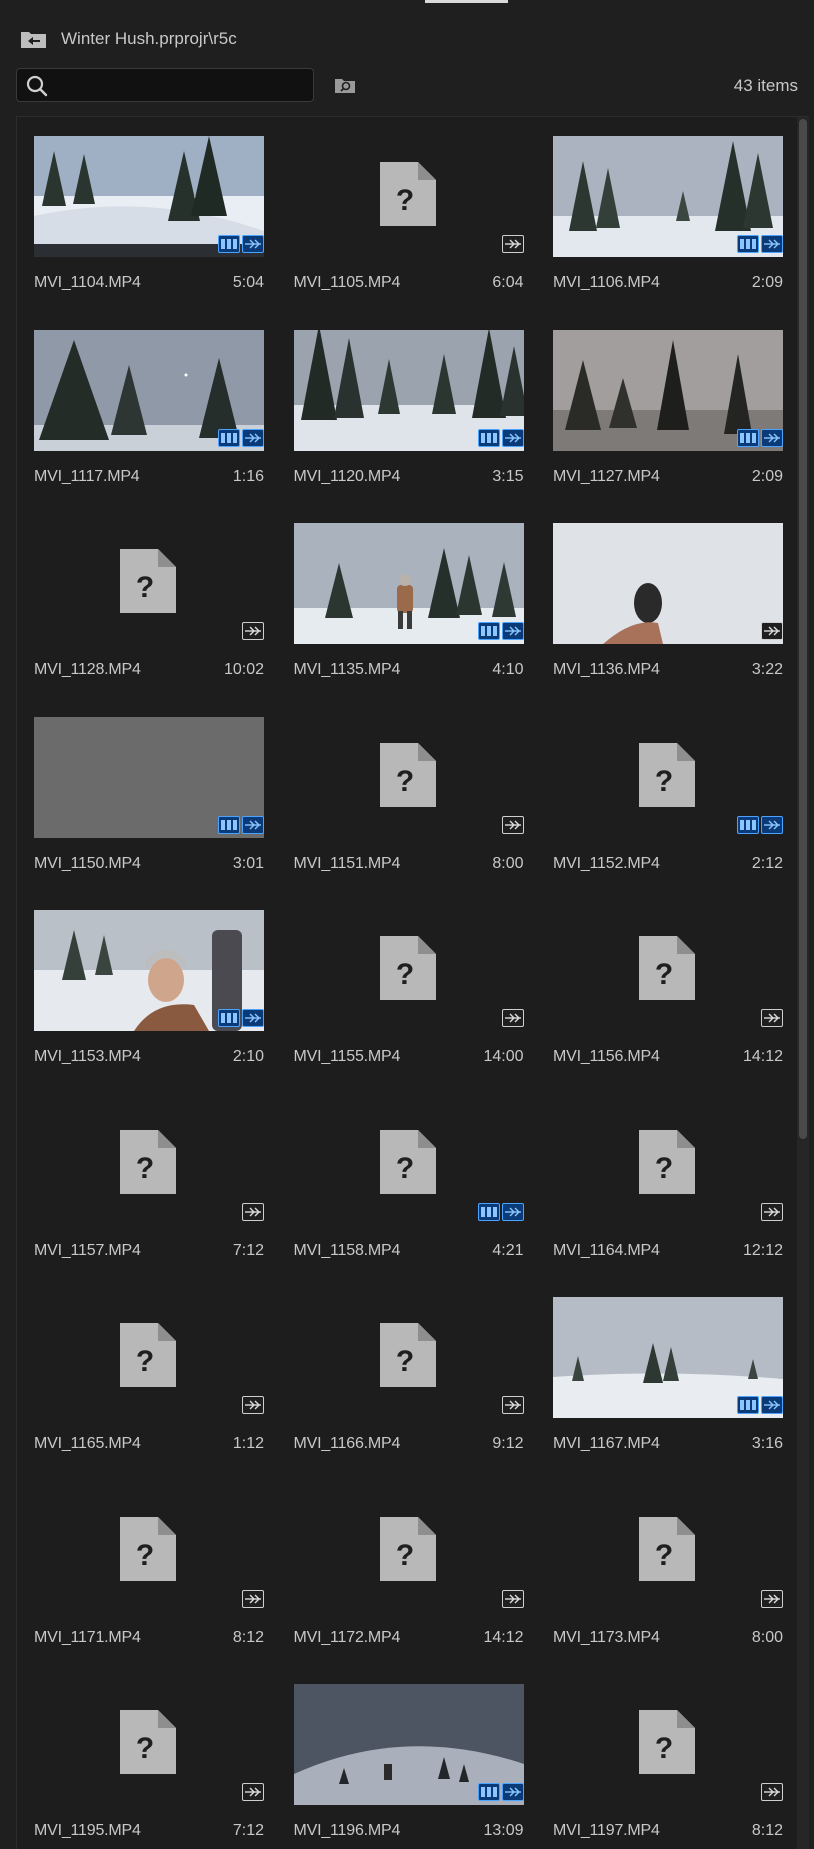  I want to click on find-icon, so click(345, 85).